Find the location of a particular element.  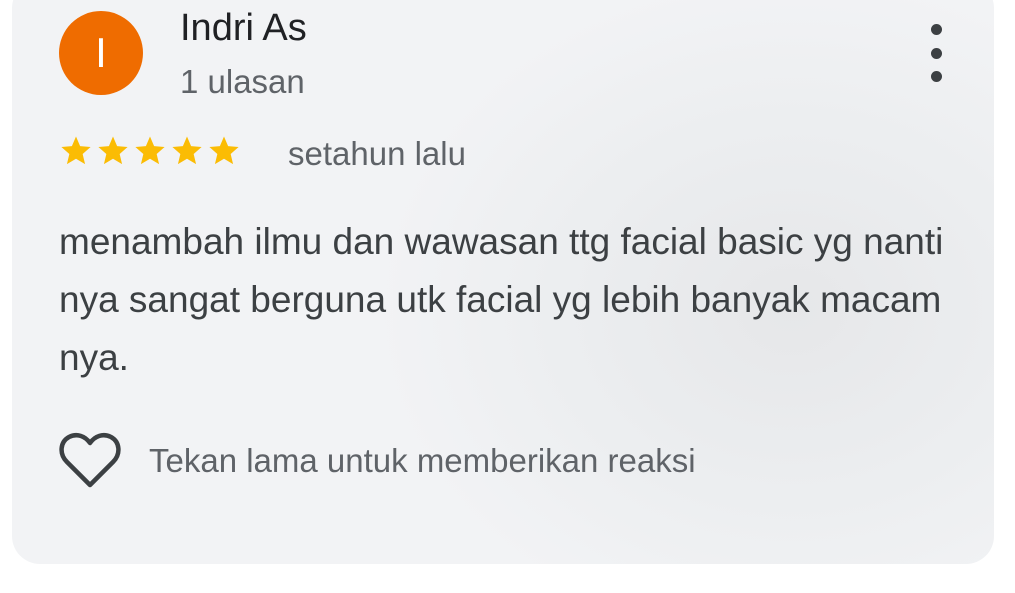

react-button: Tekan lama untuk memberikan reaksi is located at coordinates (377, 461).